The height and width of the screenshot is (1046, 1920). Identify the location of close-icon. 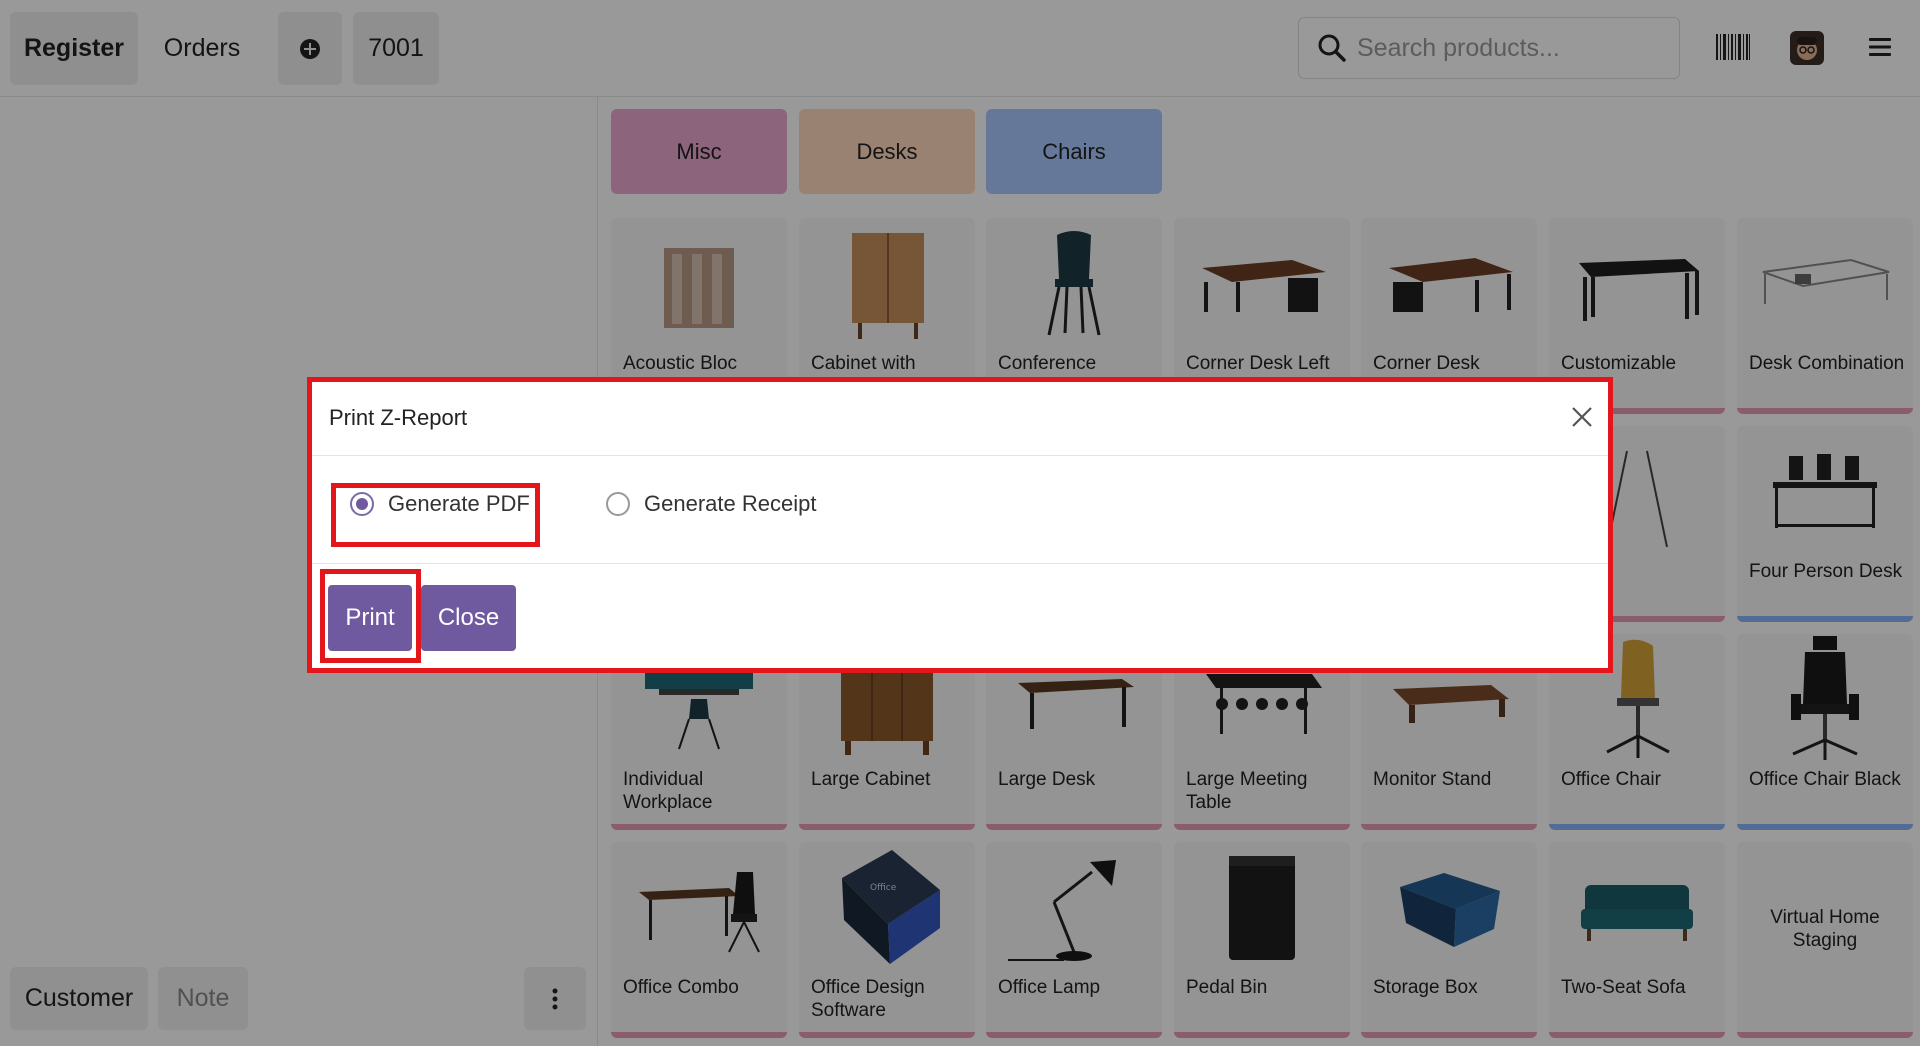
(1582, 417).